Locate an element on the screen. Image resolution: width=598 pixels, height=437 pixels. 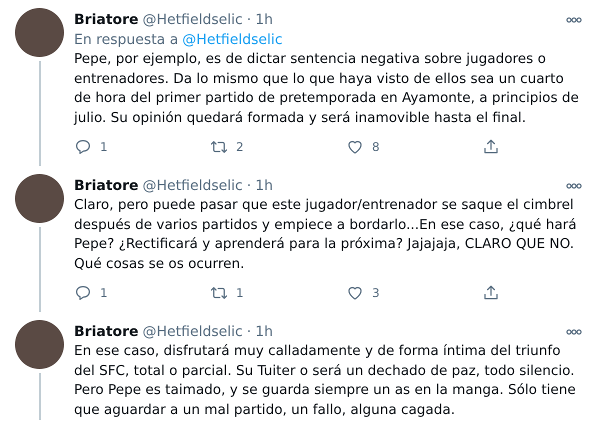
like-button: 3 is located at coordinates (363, 293).